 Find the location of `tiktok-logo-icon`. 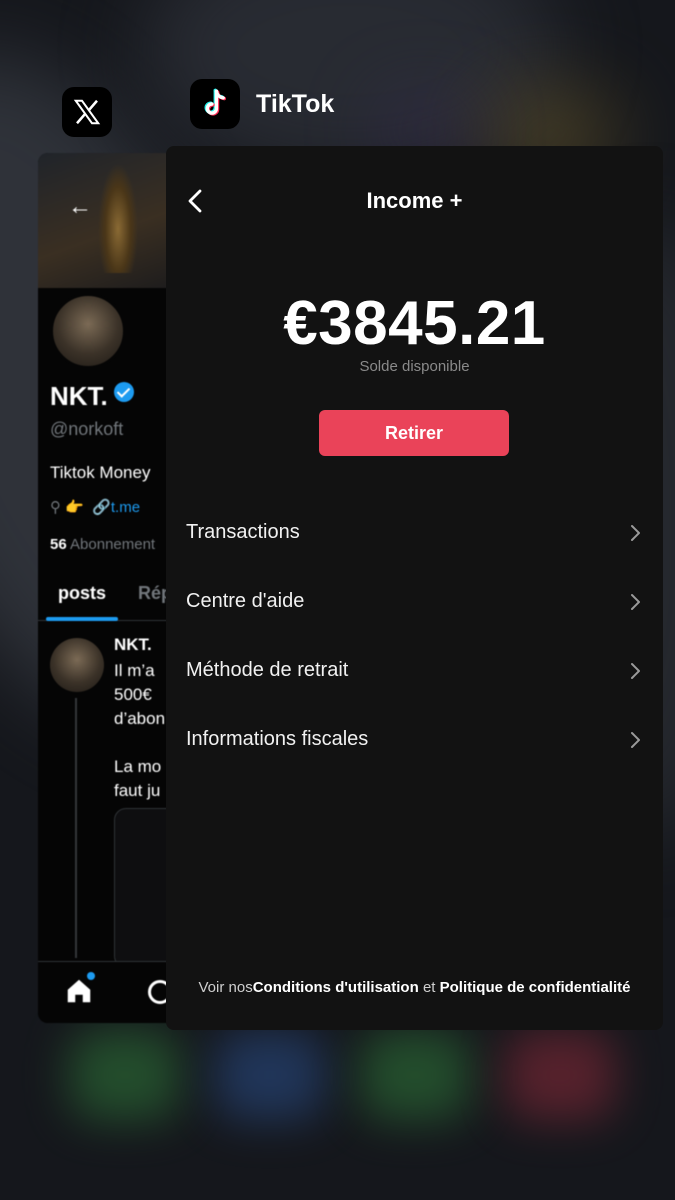

tiktok-logo-icon is located at coordinates (215, 104).